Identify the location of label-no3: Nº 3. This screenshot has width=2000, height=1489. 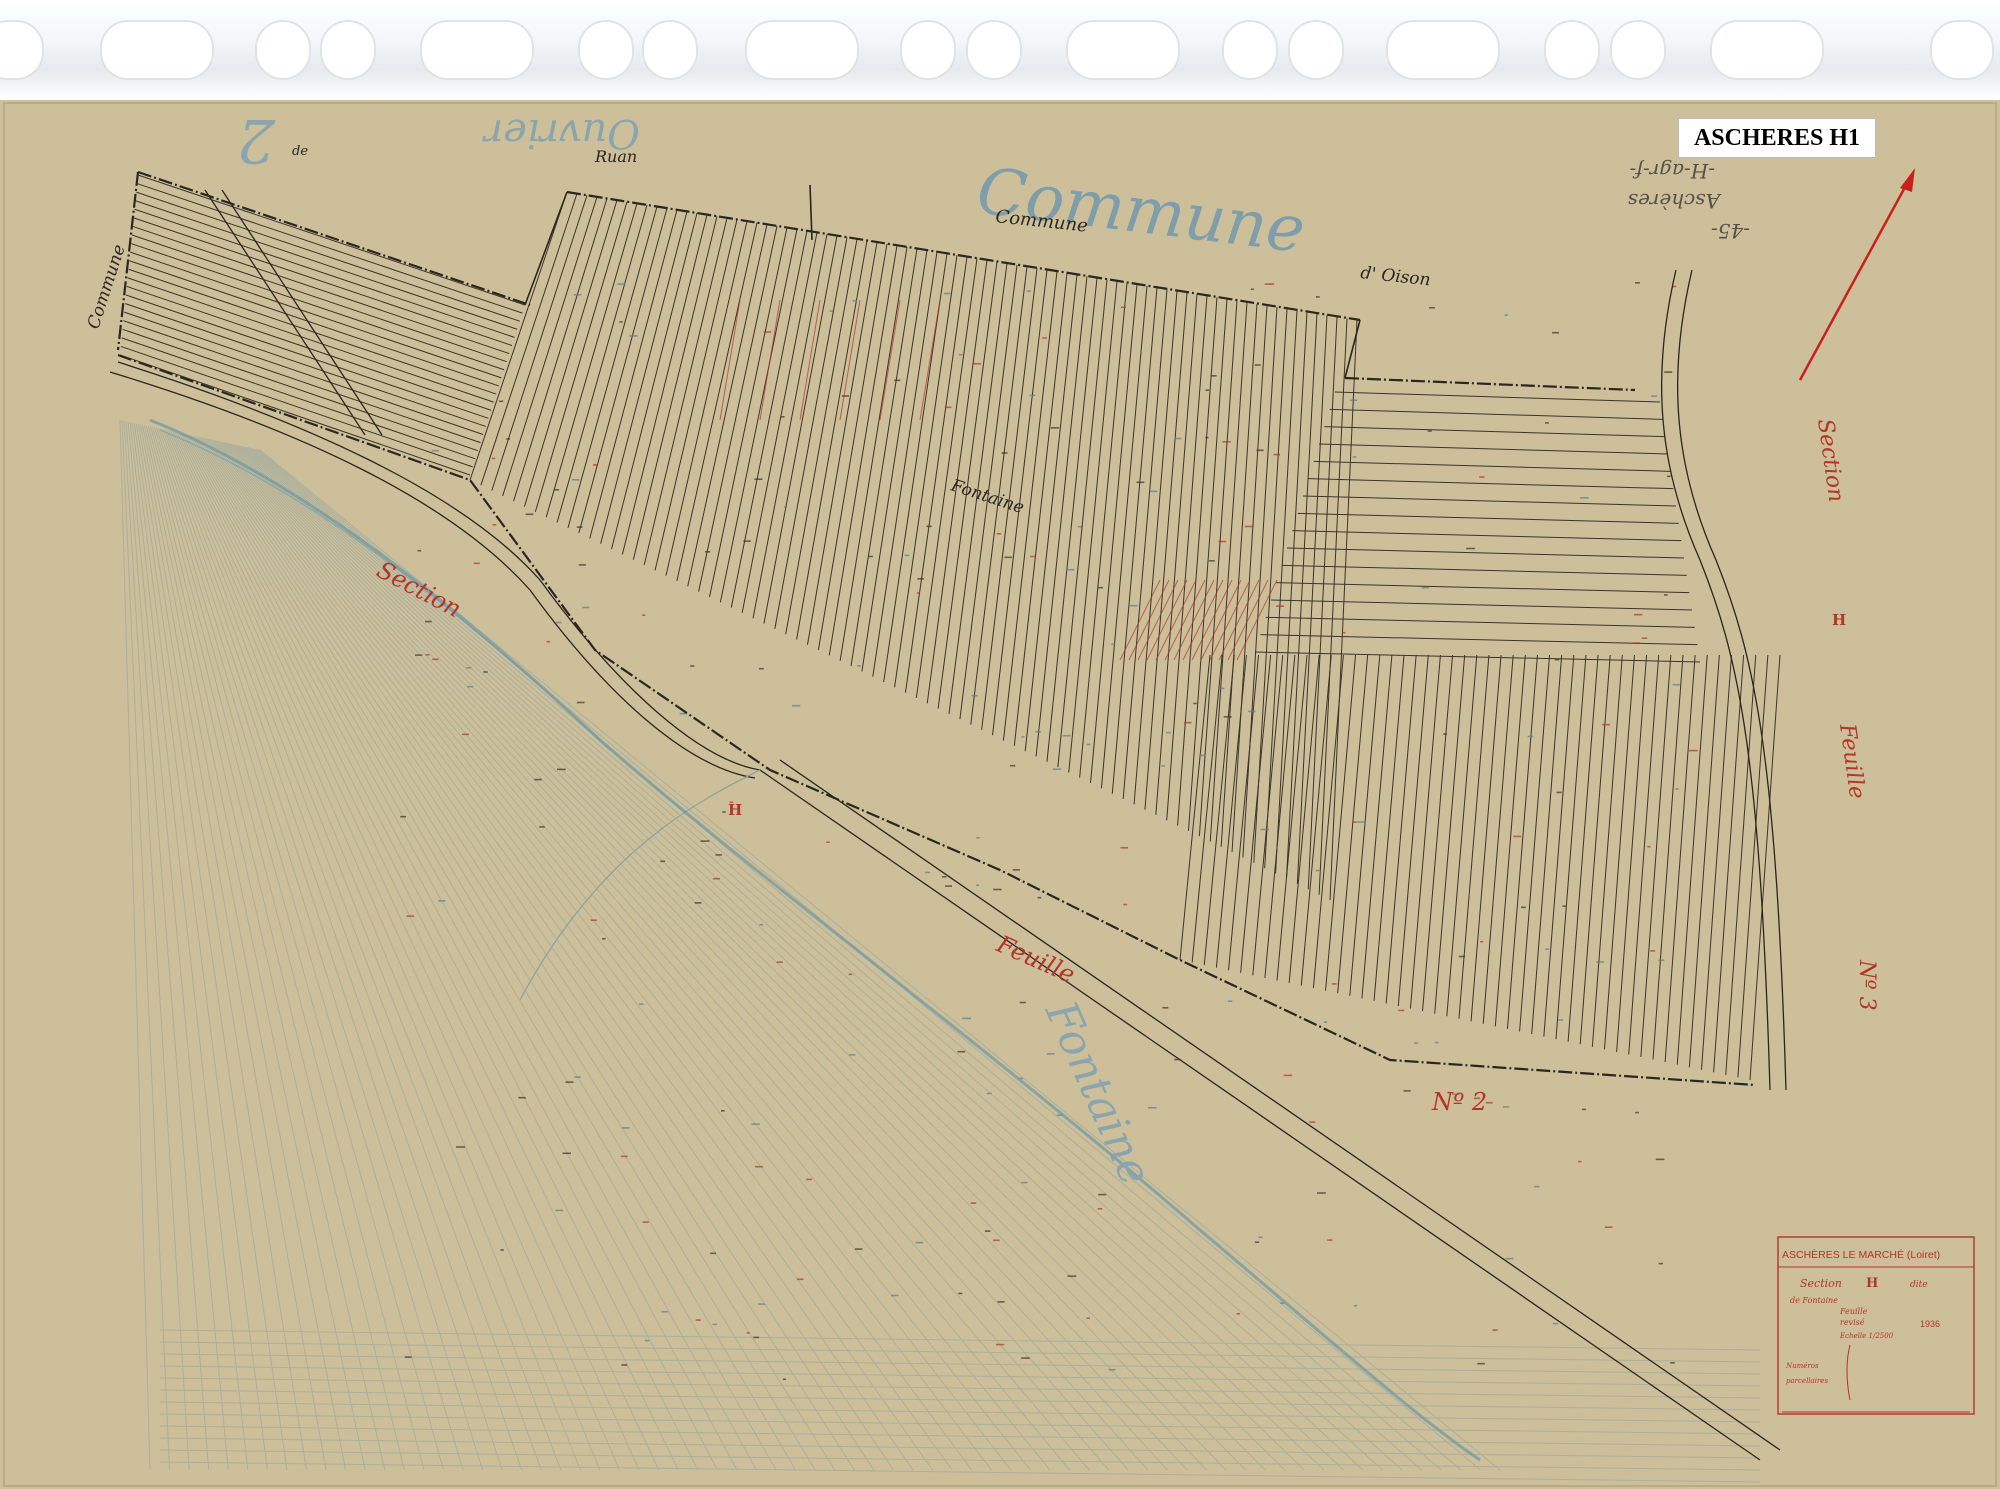
(1866, 985).